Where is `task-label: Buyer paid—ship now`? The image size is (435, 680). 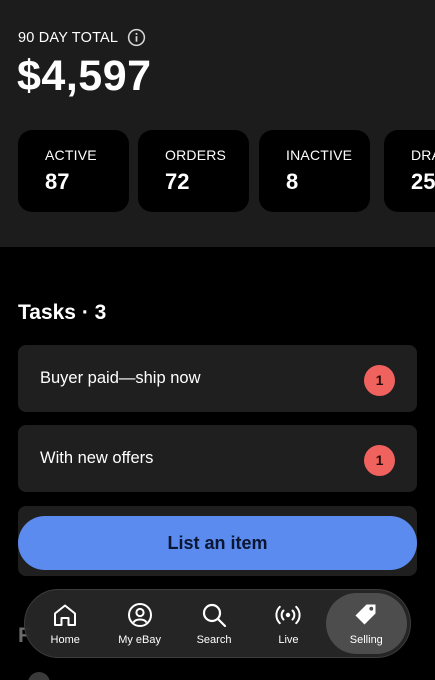
task-label: Buyer paid—ship now is located at coordinates (120, 378).